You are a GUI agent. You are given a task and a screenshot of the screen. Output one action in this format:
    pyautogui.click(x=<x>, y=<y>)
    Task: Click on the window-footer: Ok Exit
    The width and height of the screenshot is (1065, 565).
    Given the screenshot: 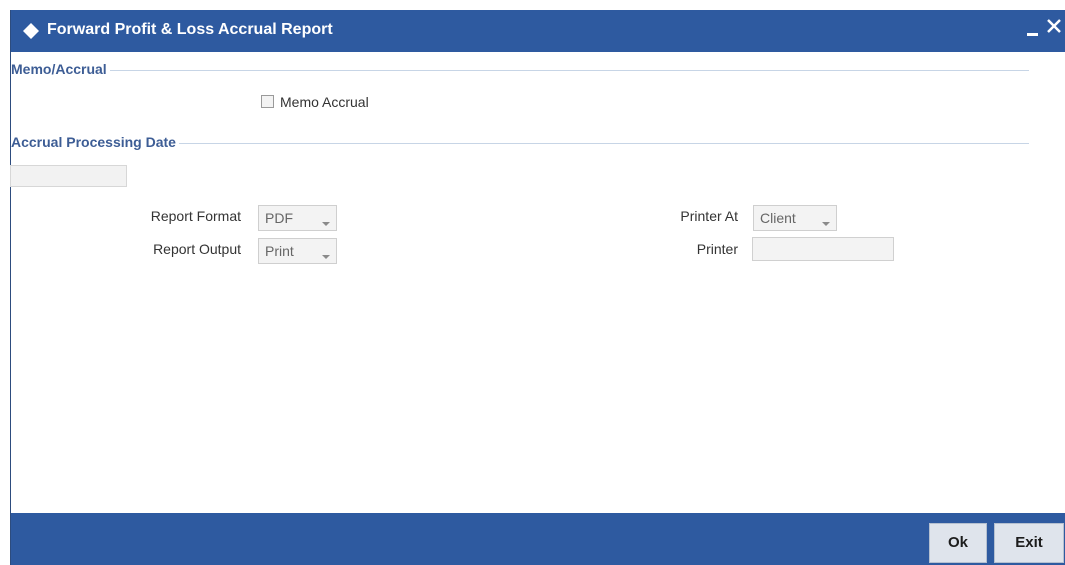 What is the action you would take?
    pyautogui.click(x=538, y=539)
    